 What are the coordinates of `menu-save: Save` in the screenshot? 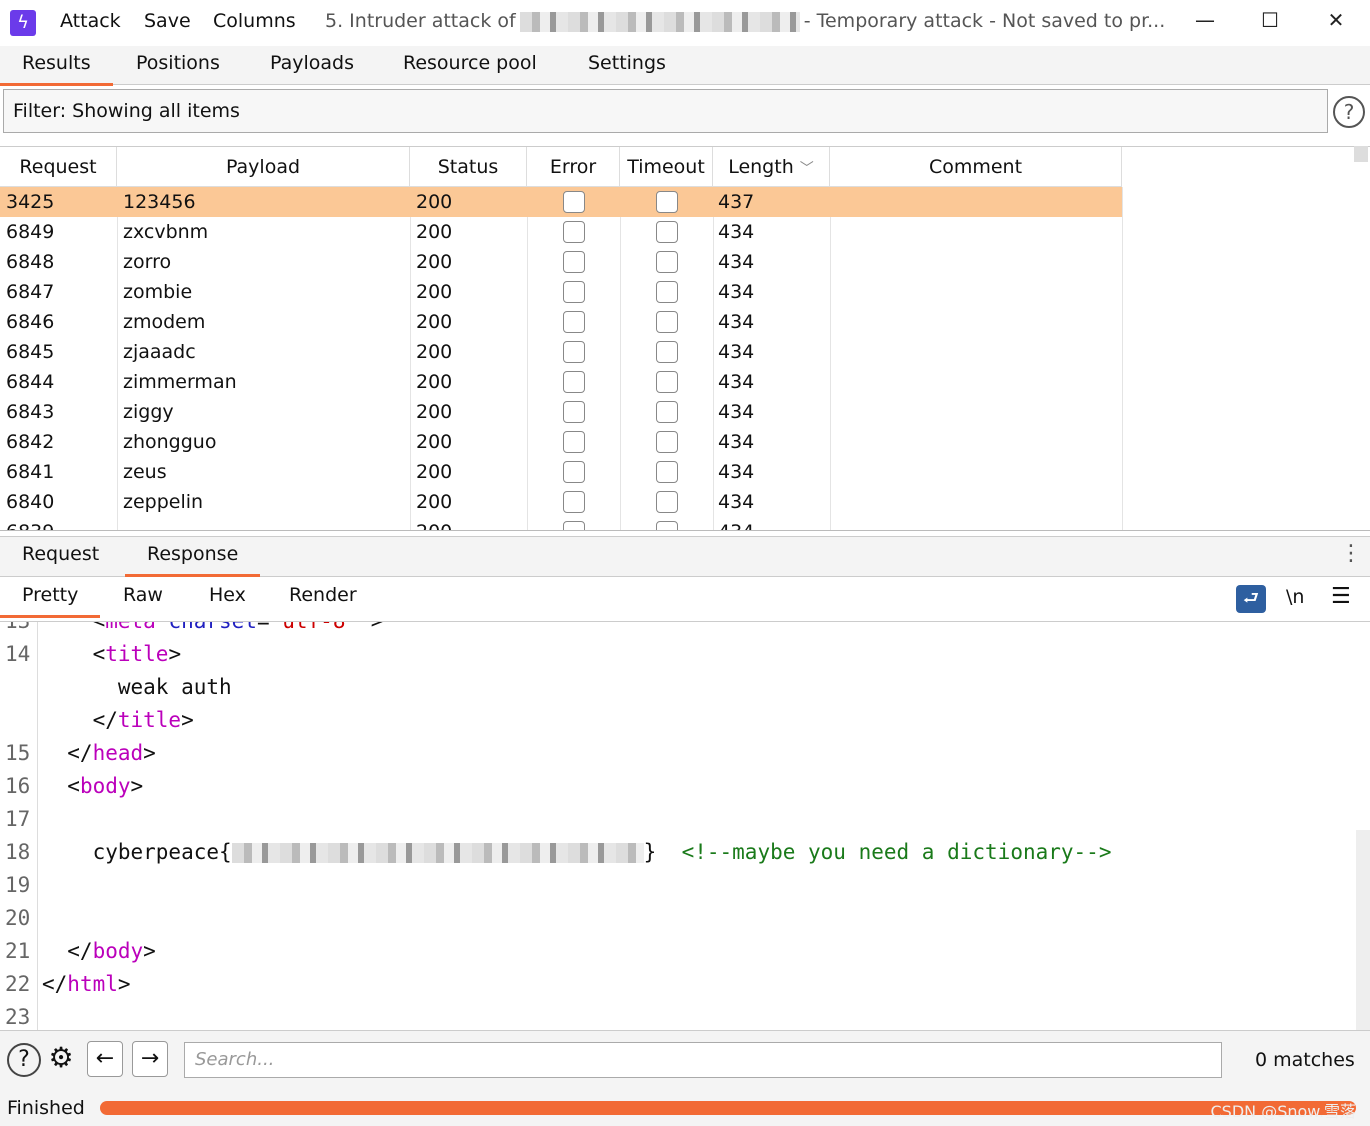 It's located at (167, 21).